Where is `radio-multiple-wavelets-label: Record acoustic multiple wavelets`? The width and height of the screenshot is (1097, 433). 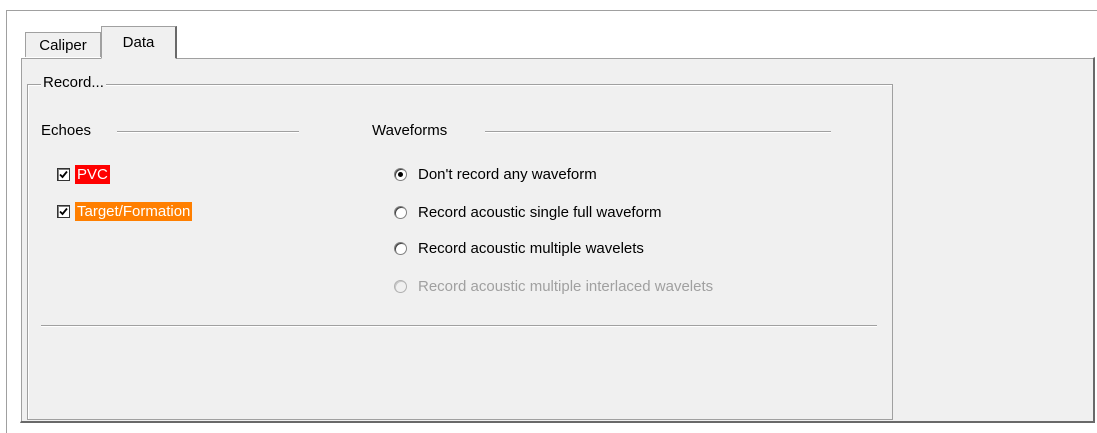
radio-multiple-wavelets-label: Record acoustic multiple wavelets is located at coordinates (531, 248).